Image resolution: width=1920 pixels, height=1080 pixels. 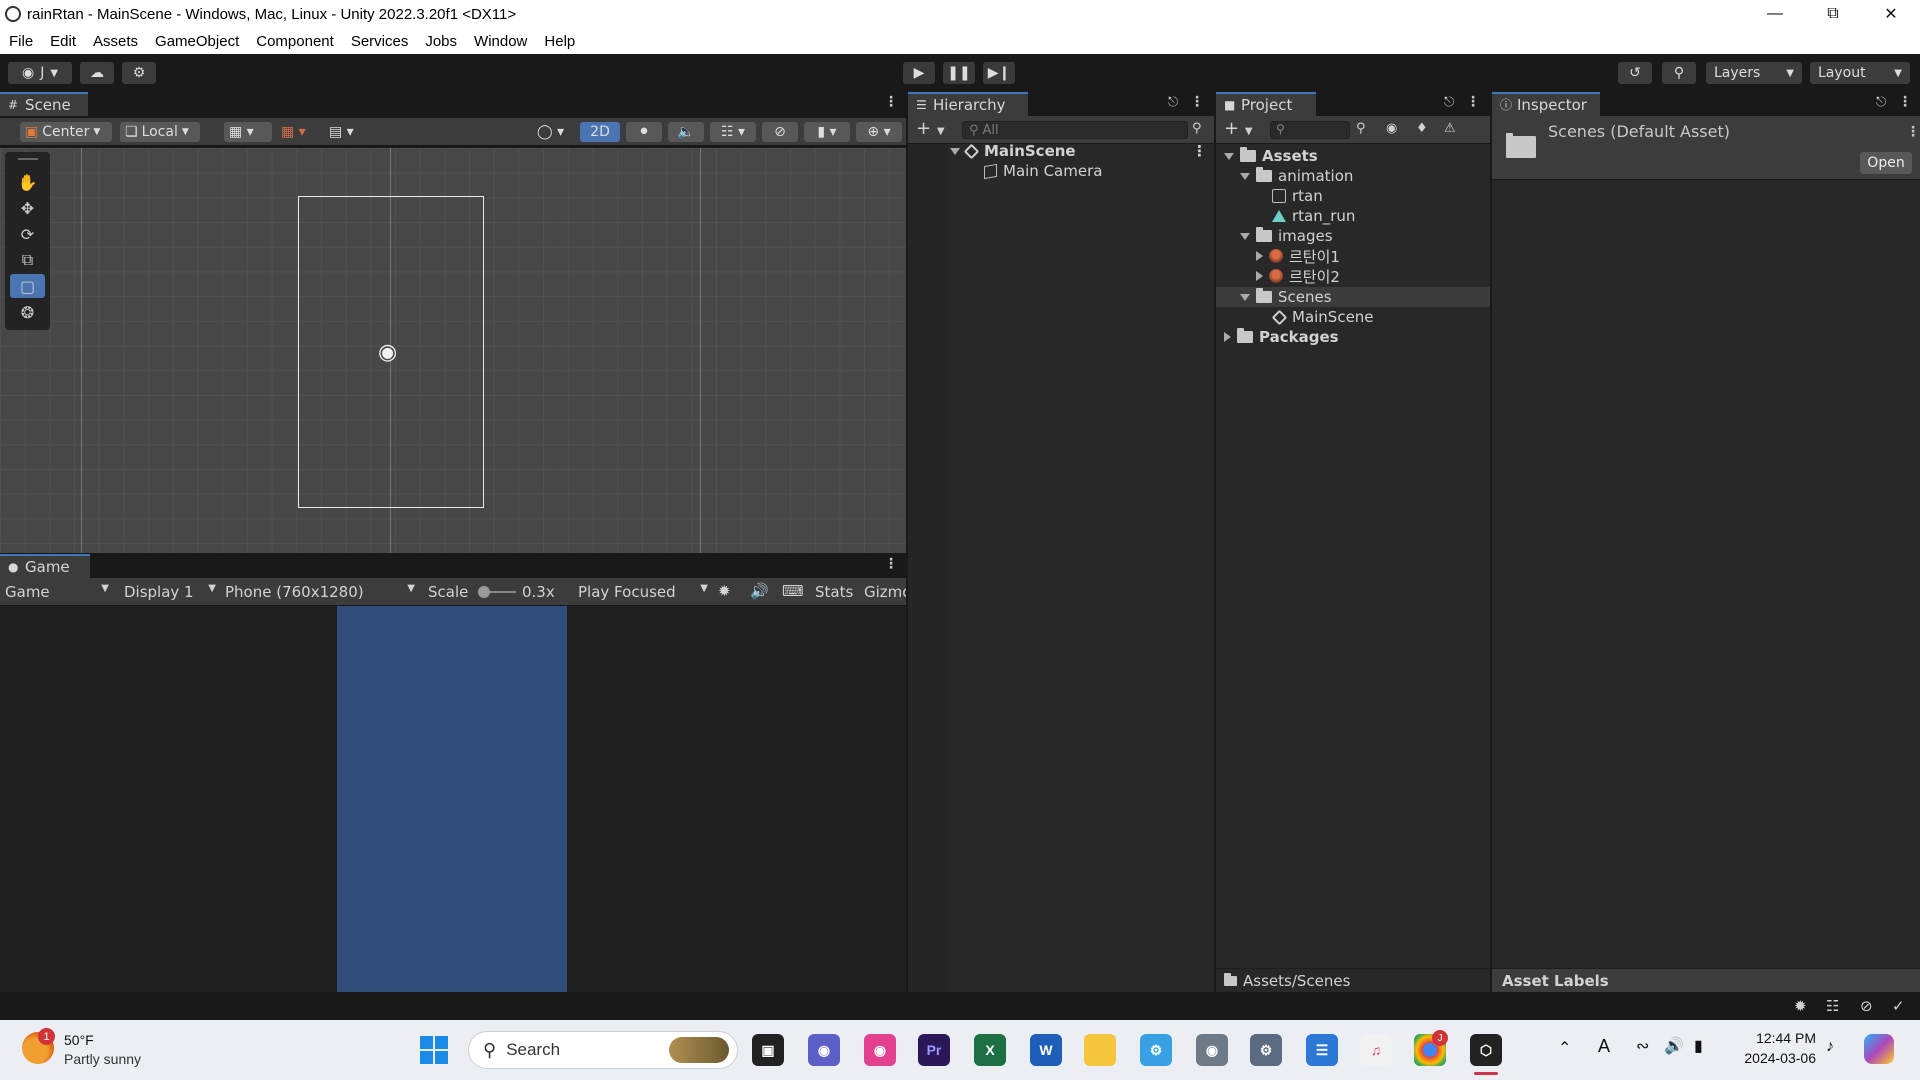 What do you see at coordinates (79, 1040) in the screenshot?
I see `weather-temp: 50°F` at bounding box center [79, 1040].